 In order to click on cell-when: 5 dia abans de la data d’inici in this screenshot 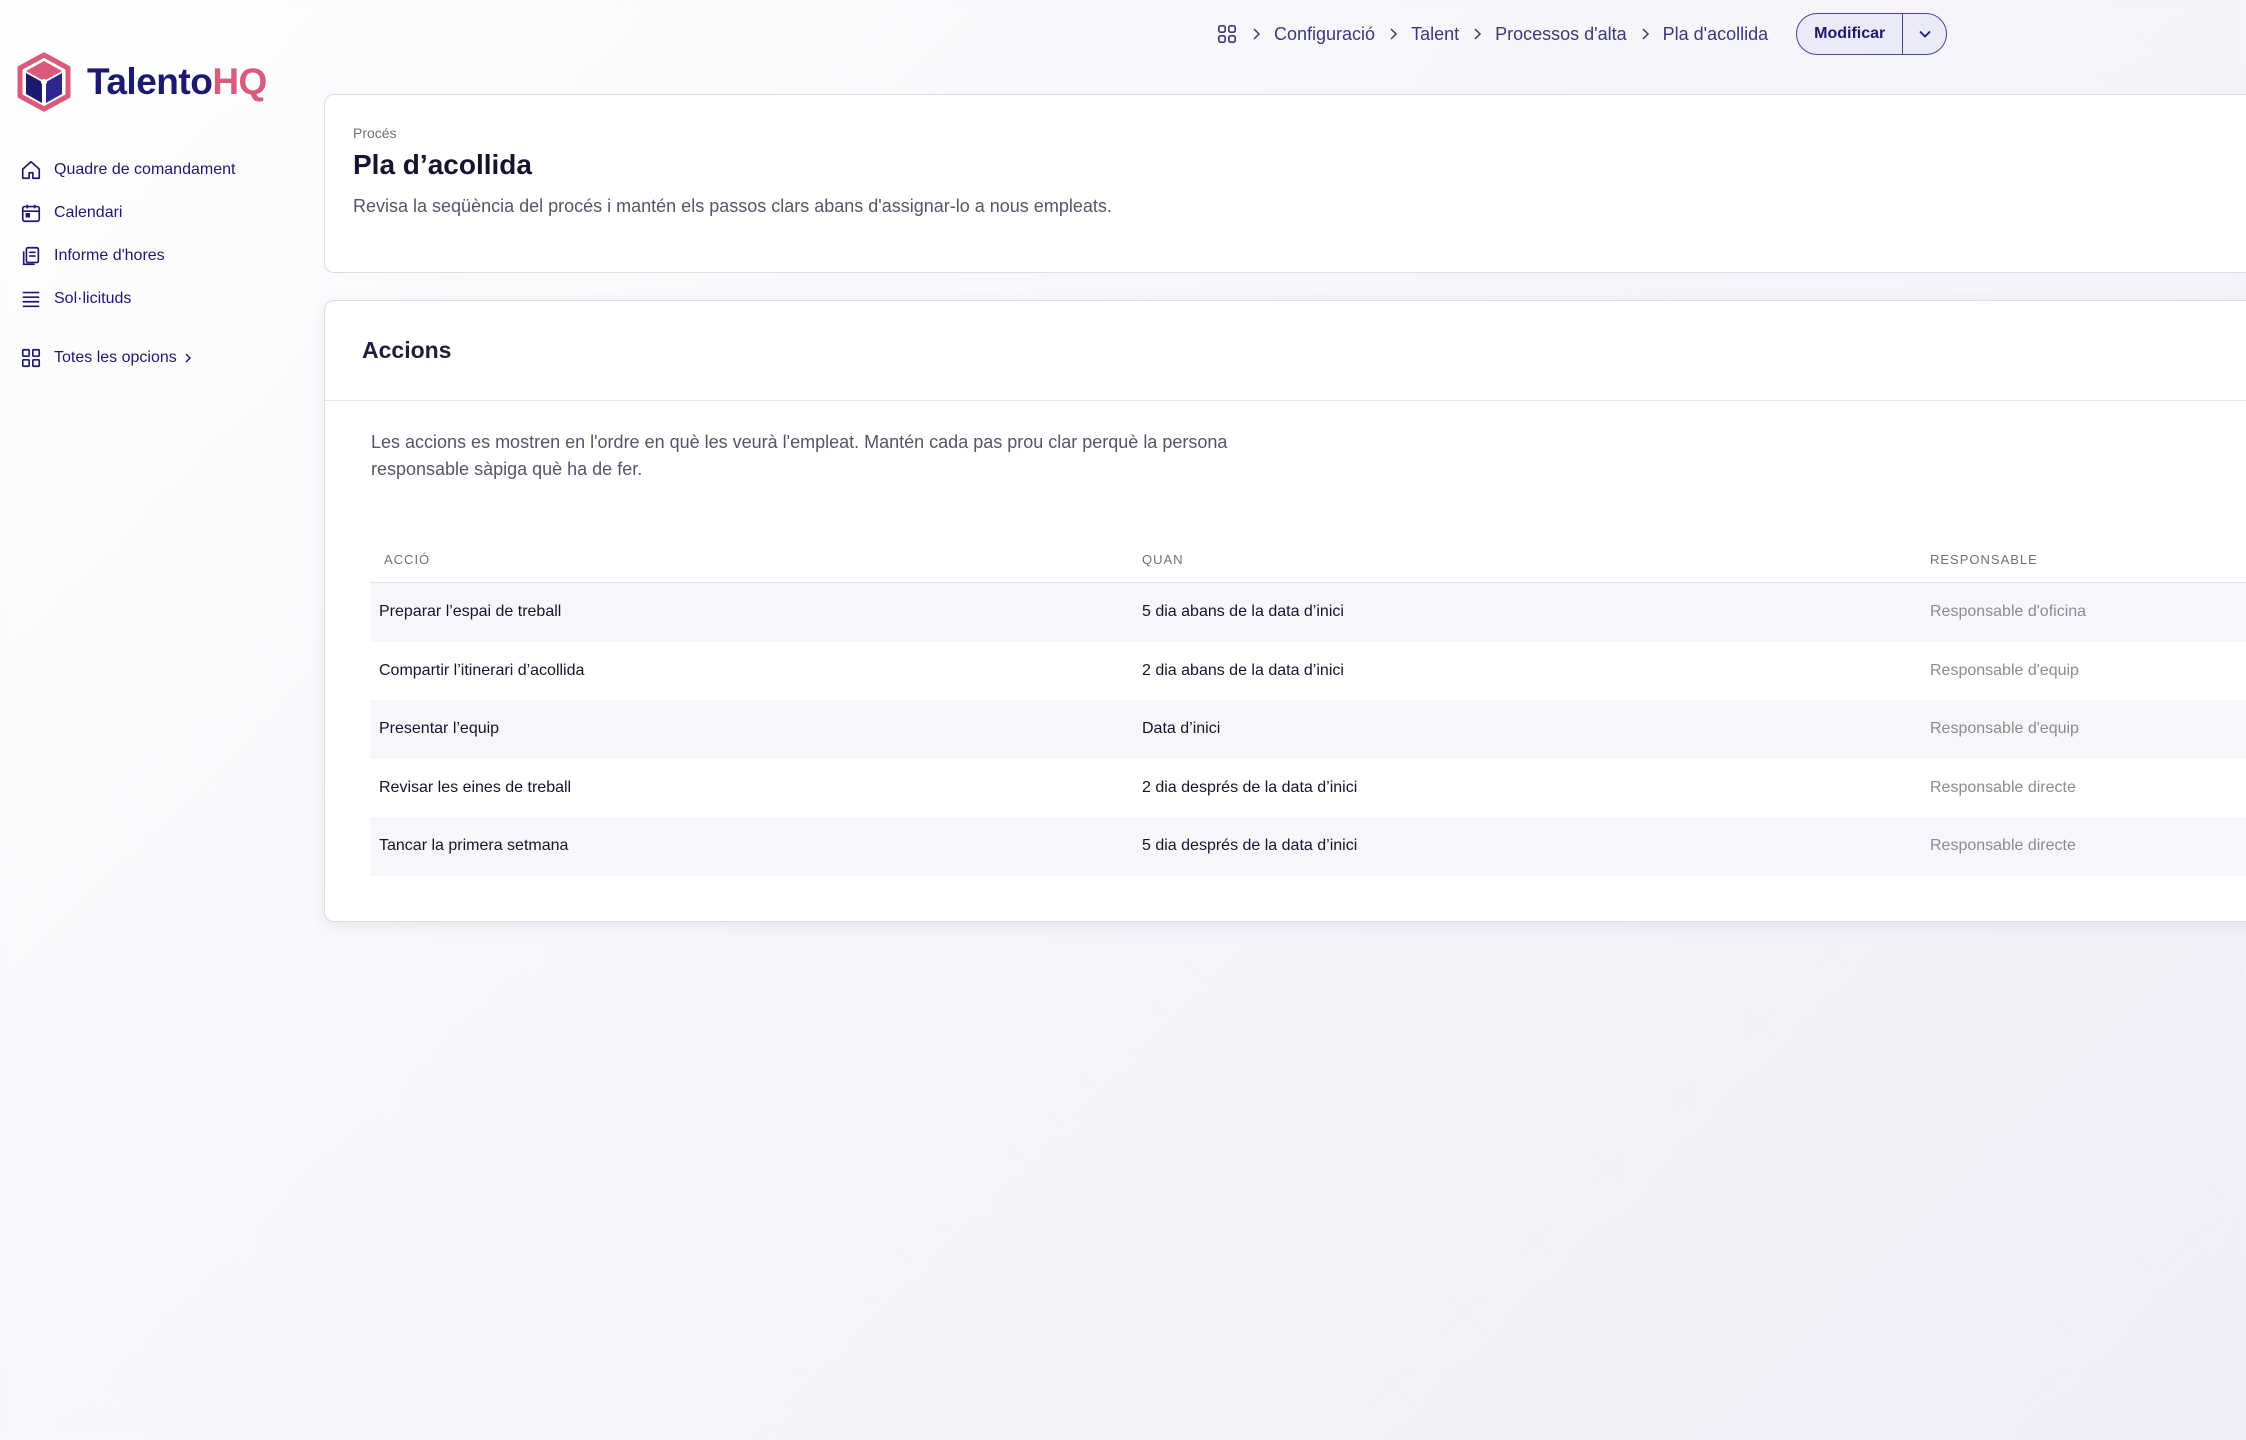, I will do `click(1243, 612)`.